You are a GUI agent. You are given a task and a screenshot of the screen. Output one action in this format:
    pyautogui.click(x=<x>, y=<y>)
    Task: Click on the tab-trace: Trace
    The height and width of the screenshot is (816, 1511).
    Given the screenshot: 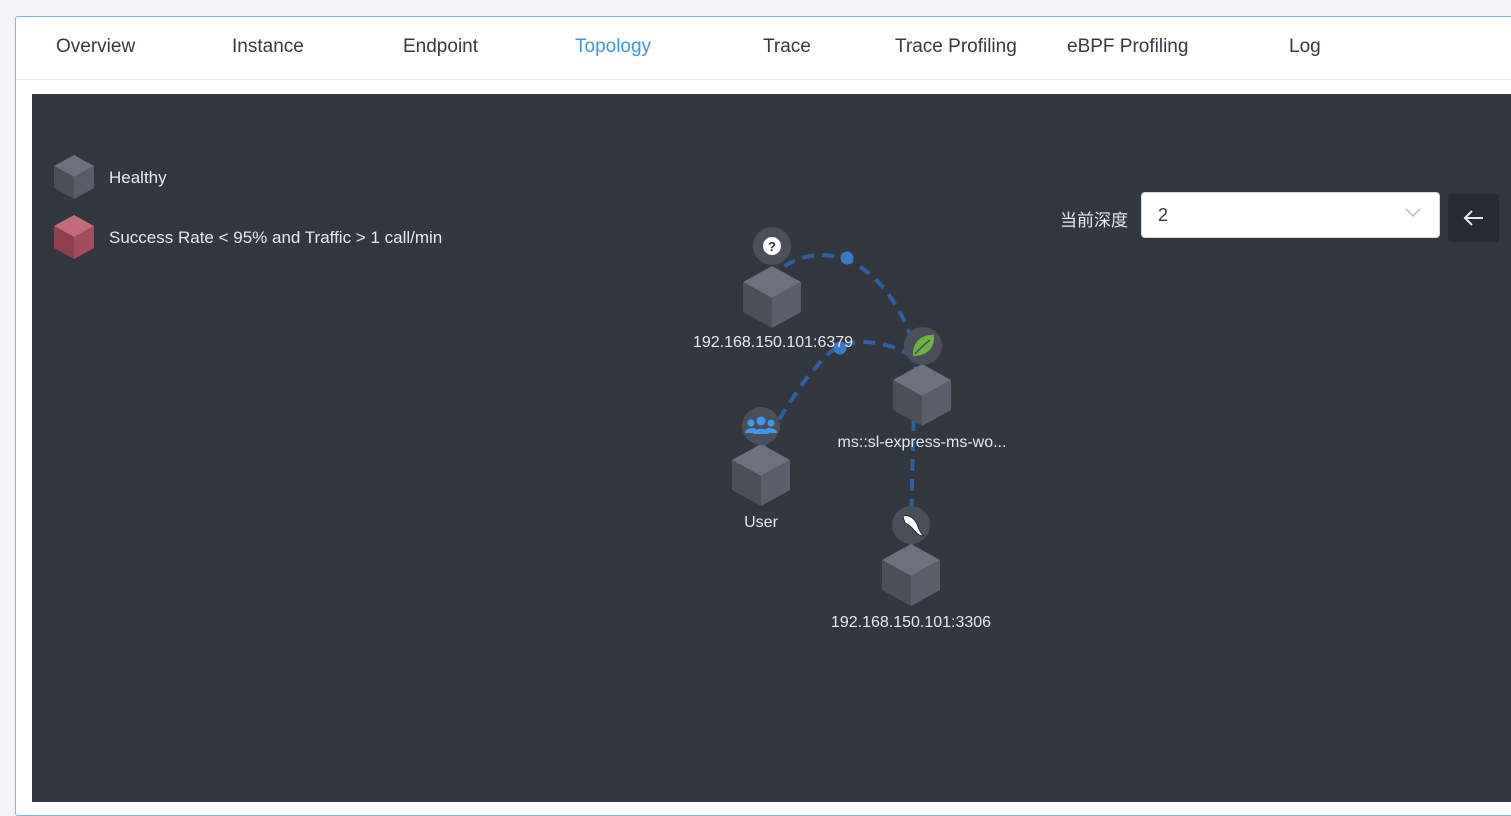 What is the action you would take?
    pyautogui.click(x=787, y=47)
    